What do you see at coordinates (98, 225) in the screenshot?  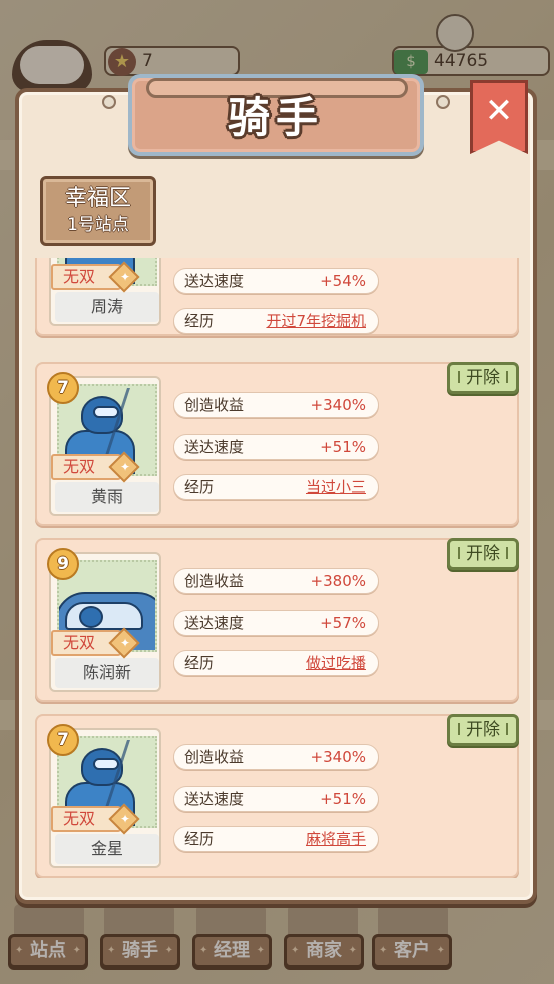 I see `station-number: 1号站点` at bounding box center [98, 225].